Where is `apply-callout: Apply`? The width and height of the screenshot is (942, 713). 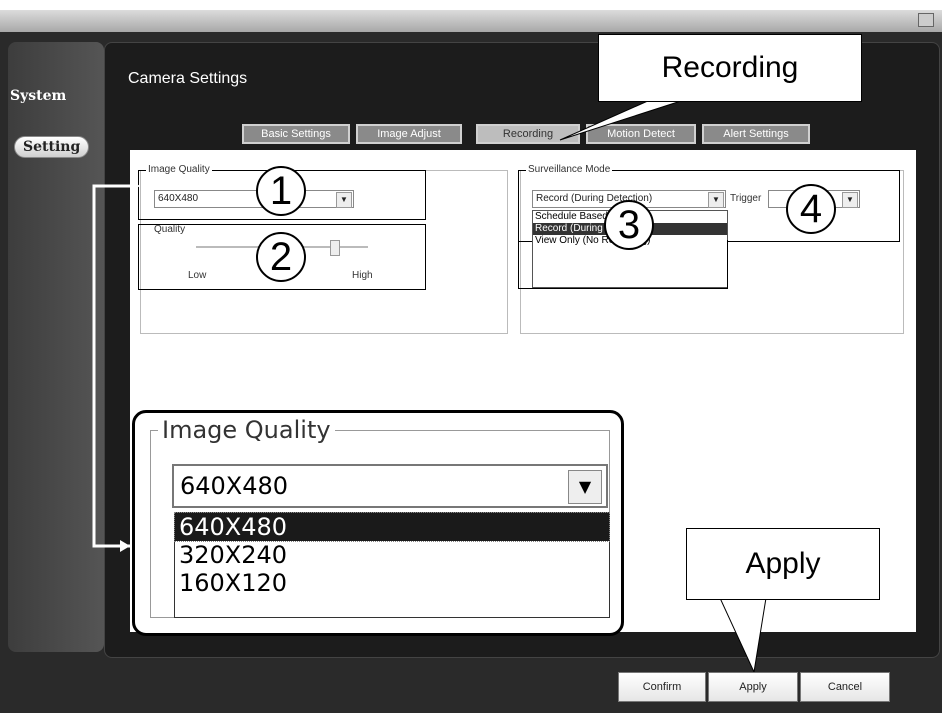
apply-callout: Apply is located at coordinates (783, 564).